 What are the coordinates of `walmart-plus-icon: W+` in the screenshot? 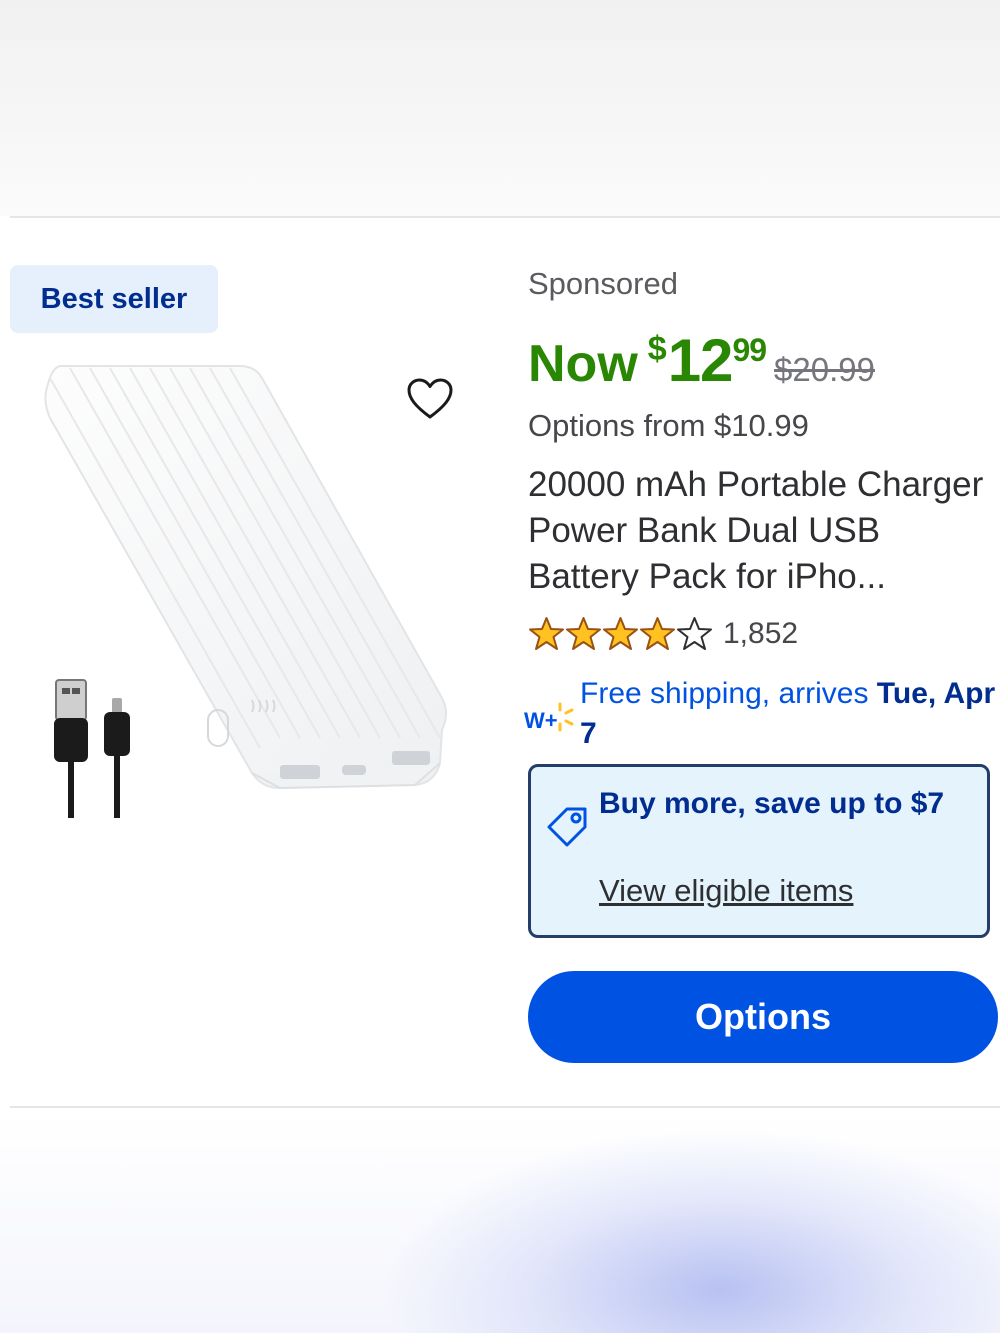 It's located at (549, 717).